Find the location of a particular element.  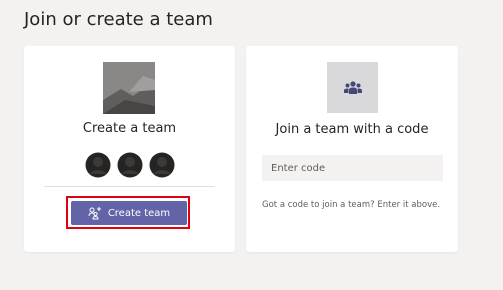

join-team-title: Join a team with a code is located at coordinates (352, 129).